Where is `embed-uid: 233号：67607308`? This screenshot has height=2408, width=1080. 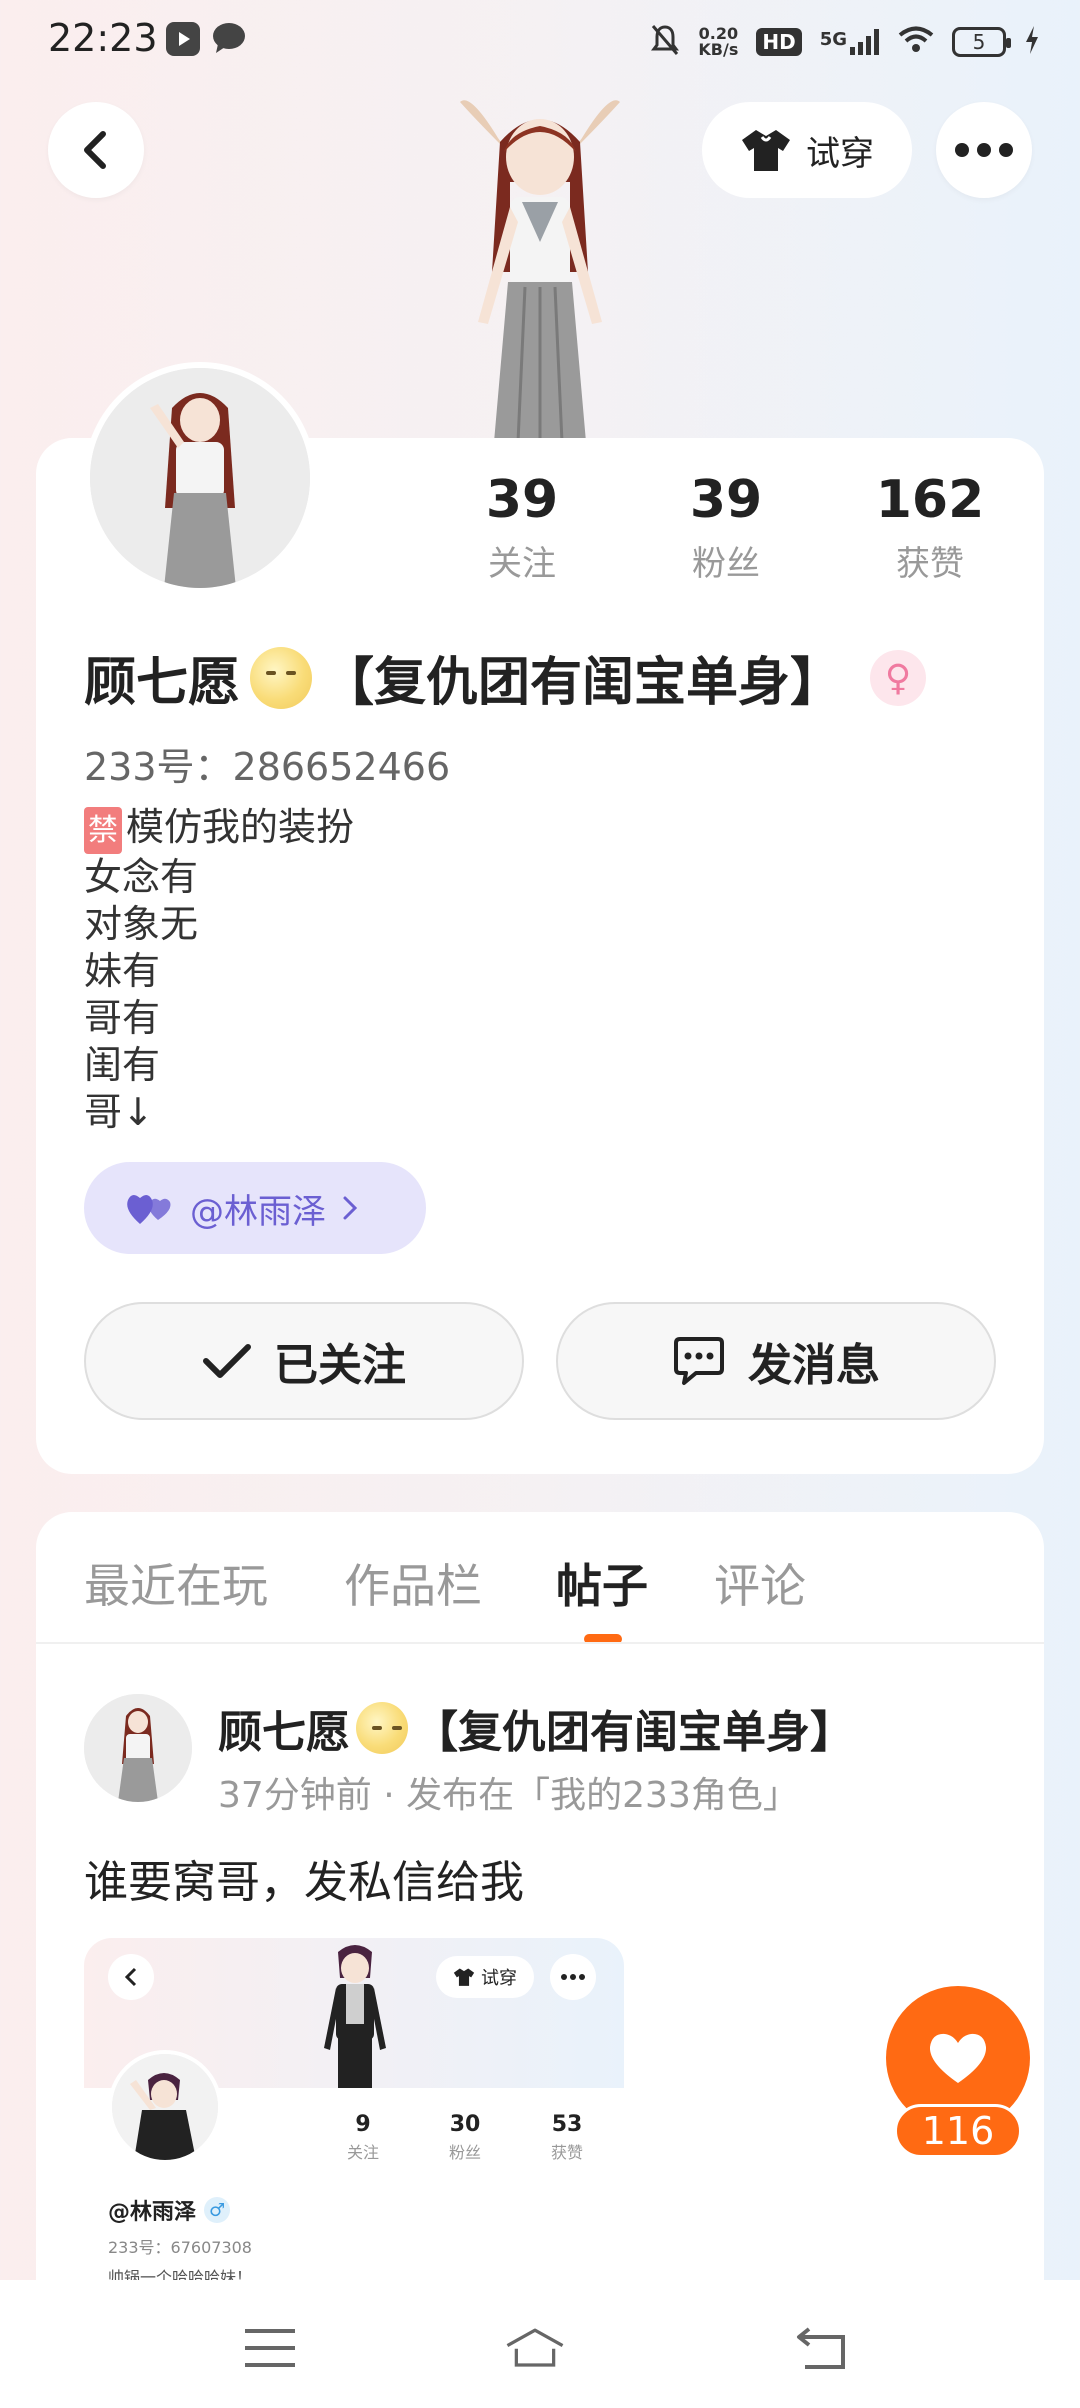
embed-uid: 233号：67607308 is located at coordinates (180, 2247).